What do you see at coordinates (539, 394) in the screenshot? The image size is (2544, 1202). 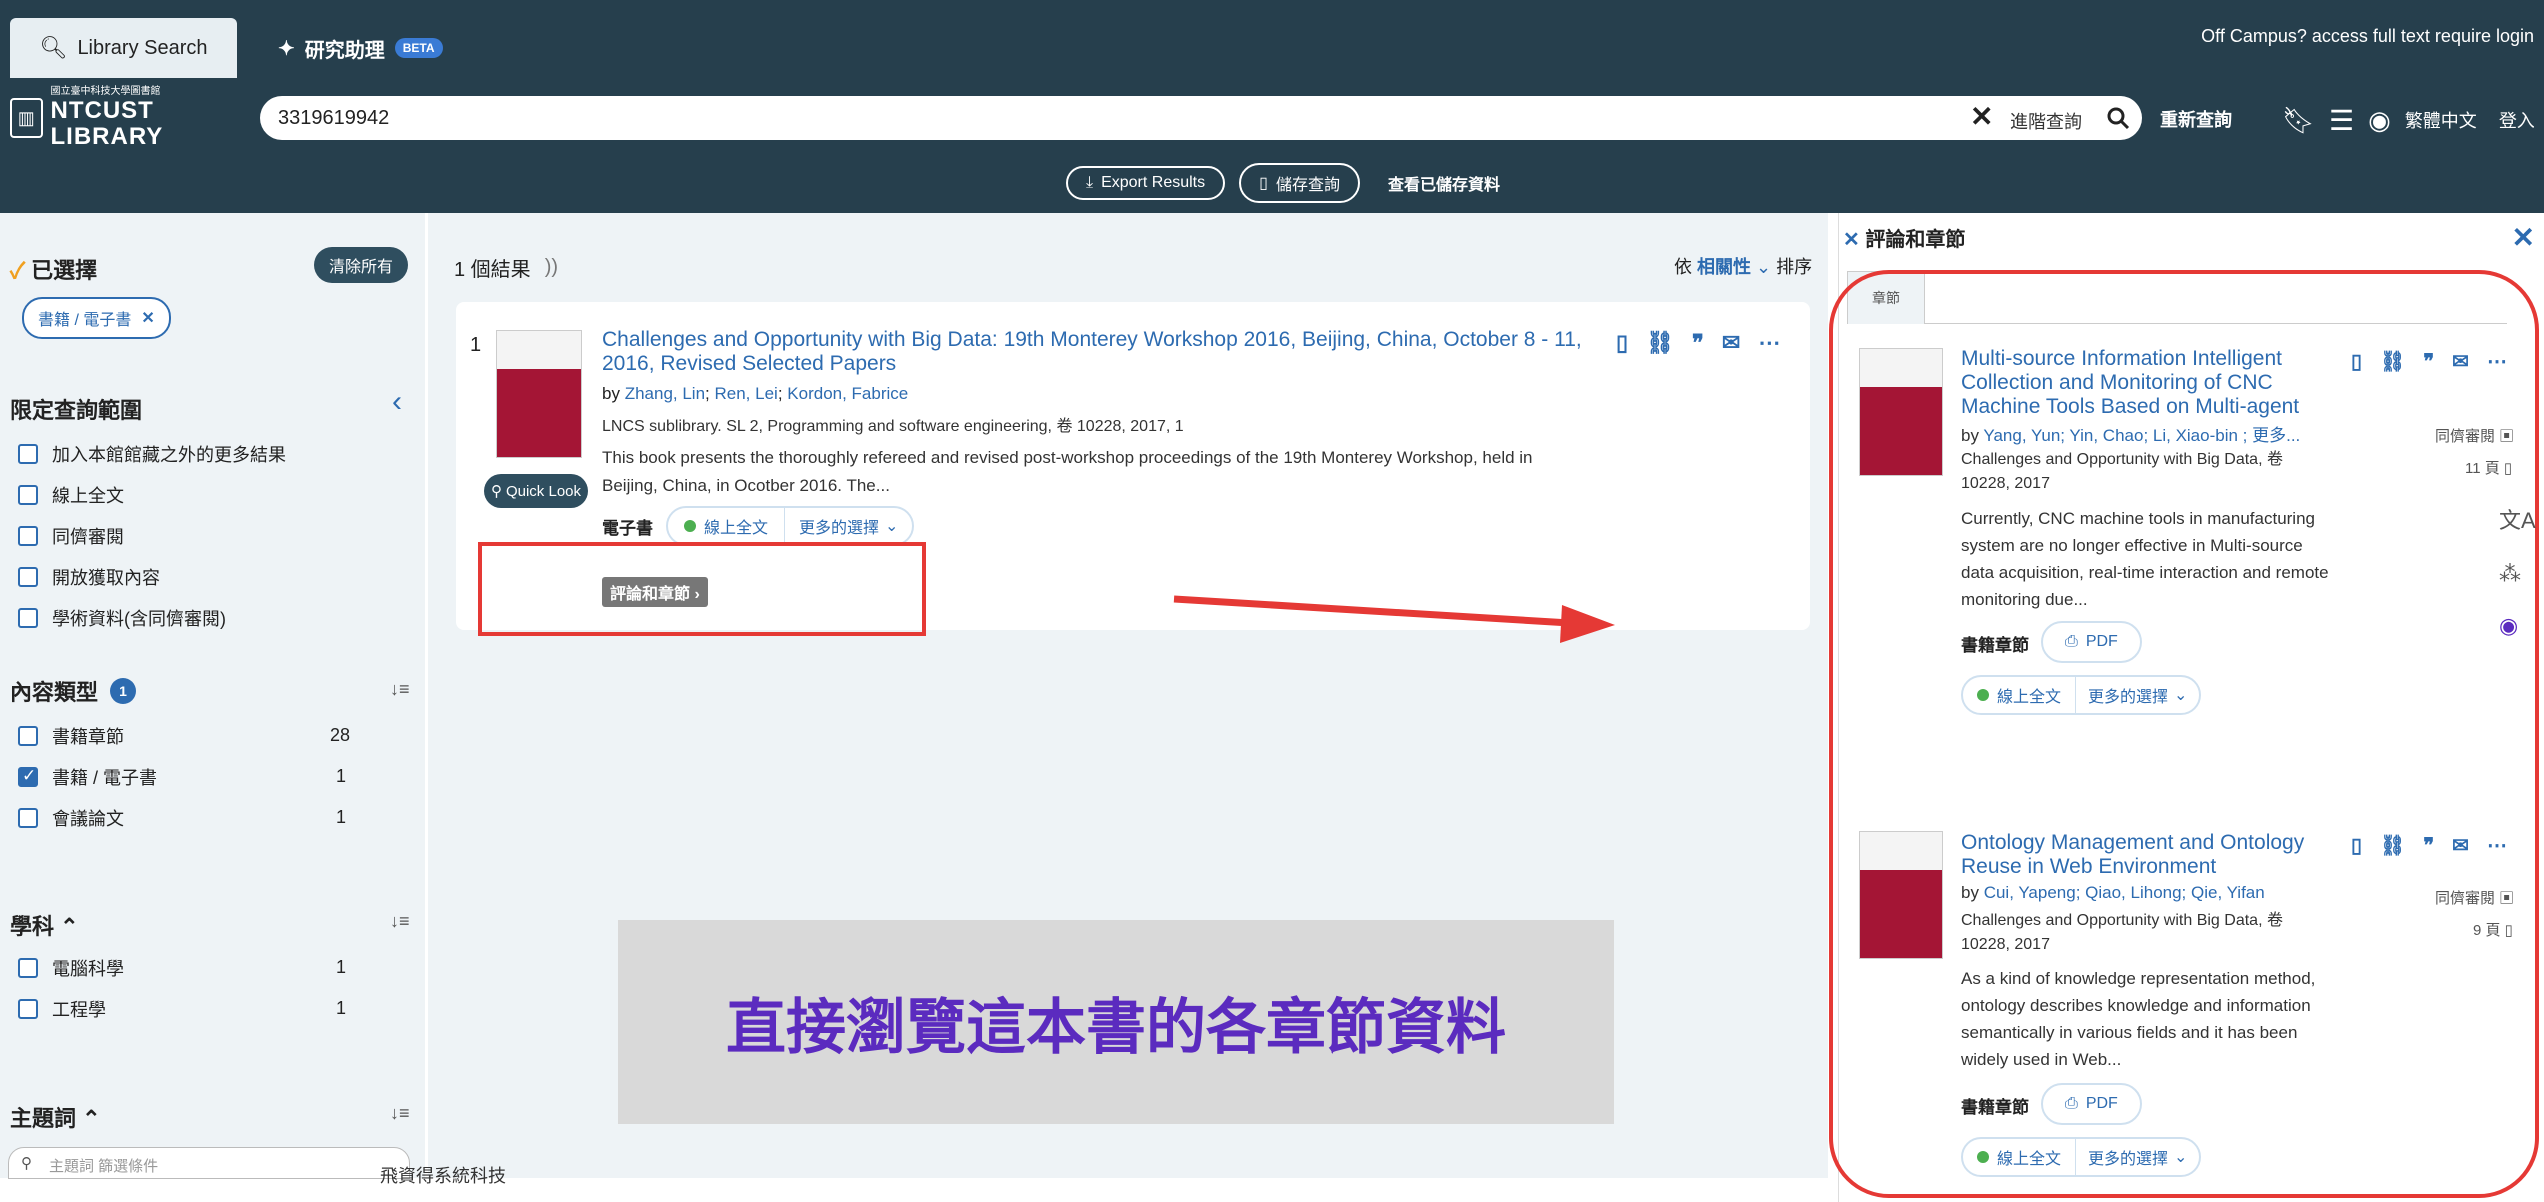 I see `book-cover` at bounding box center [539, 394].